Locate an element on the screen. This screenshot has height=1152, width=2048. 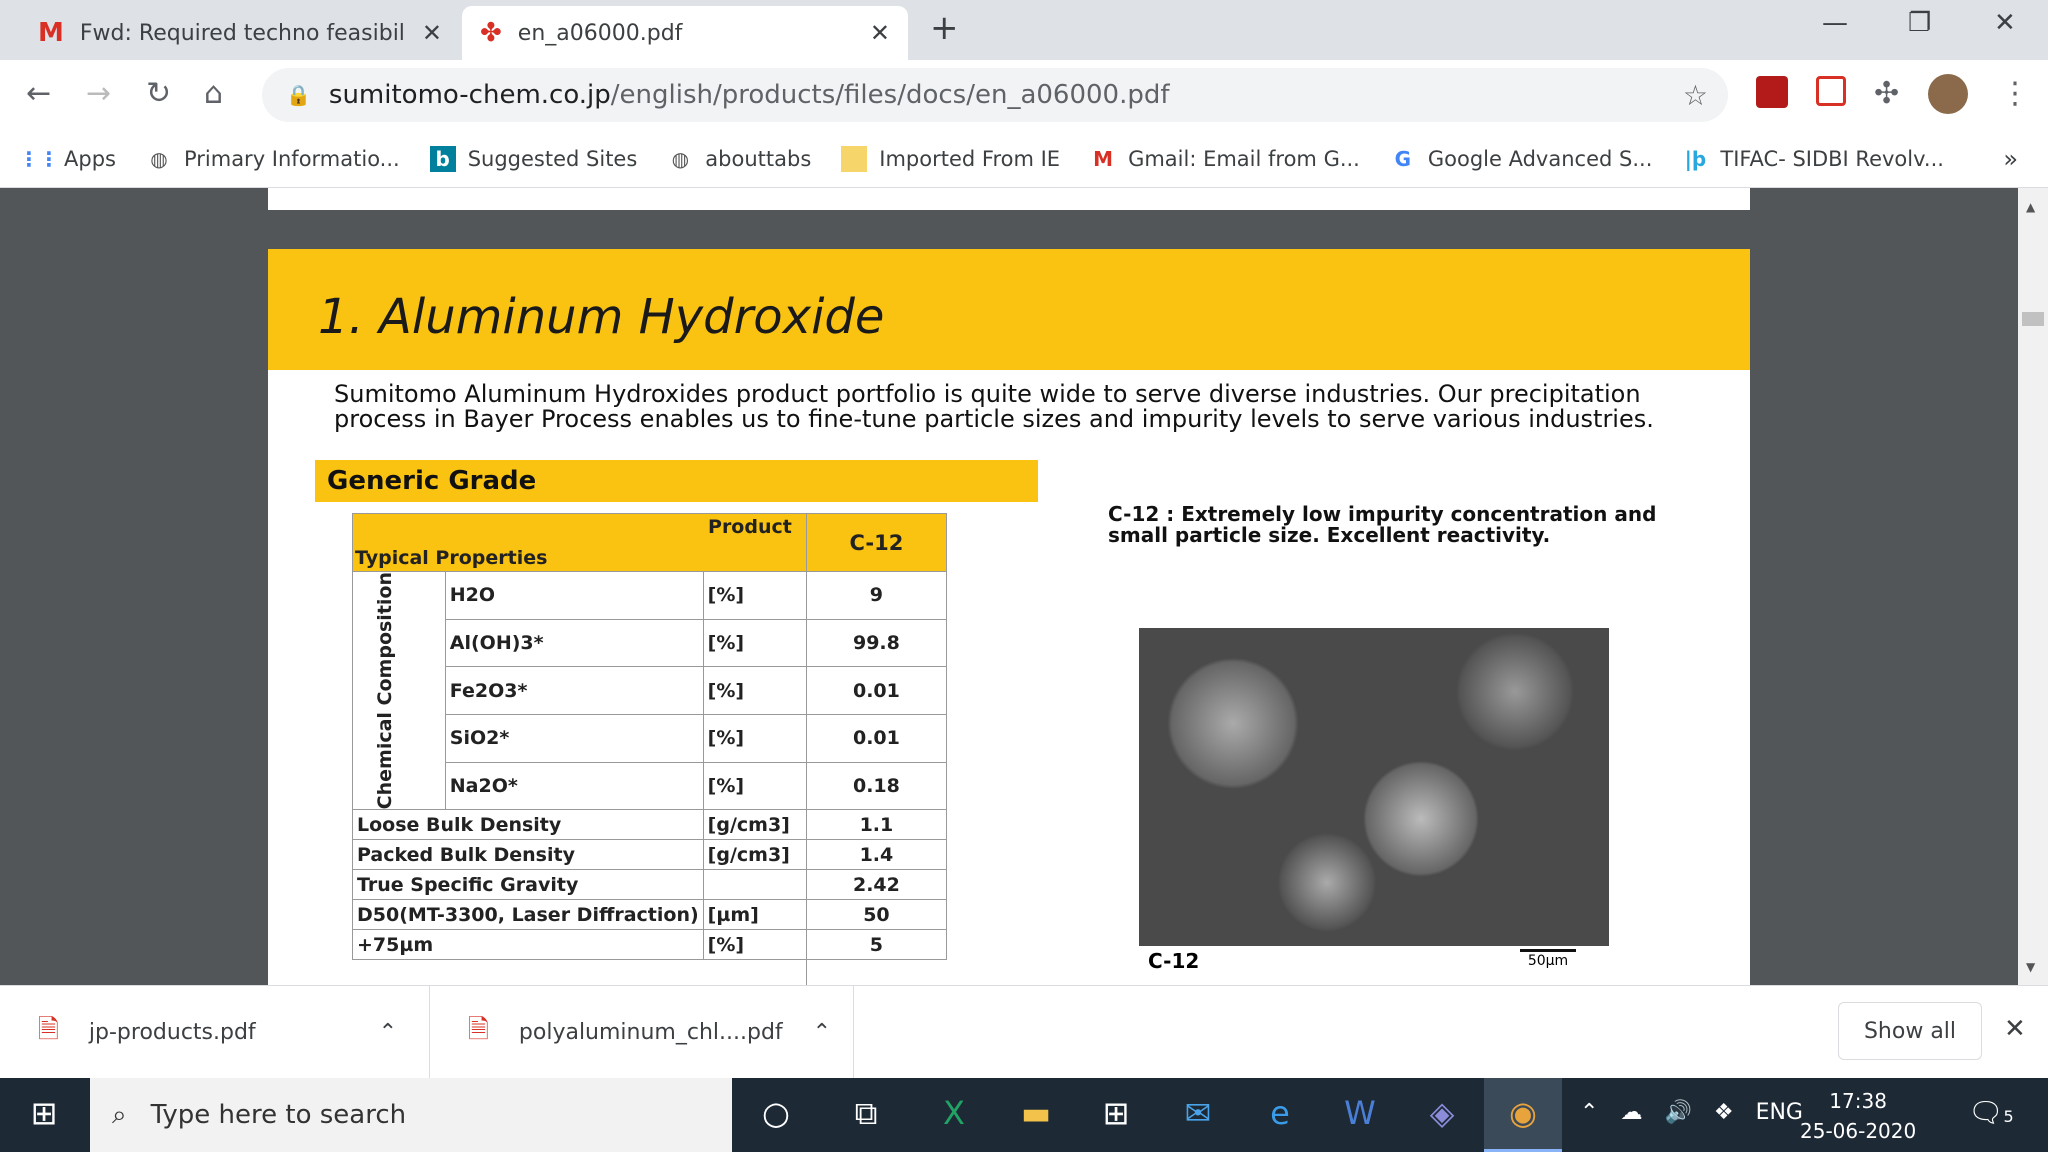
tab-pdf: ✤ en_a06000.pdf ✕ is located at coordinates (685, 33).